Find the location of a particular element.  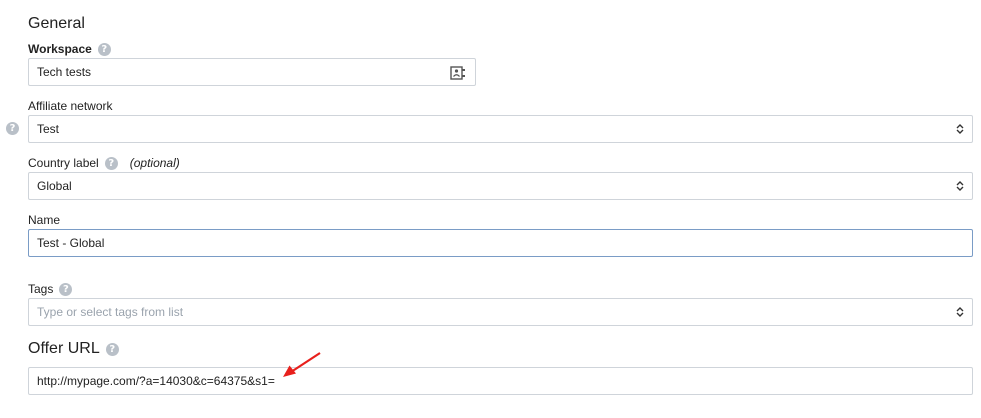

workspace-value: Tech tests is located at coordinates (64, 72).